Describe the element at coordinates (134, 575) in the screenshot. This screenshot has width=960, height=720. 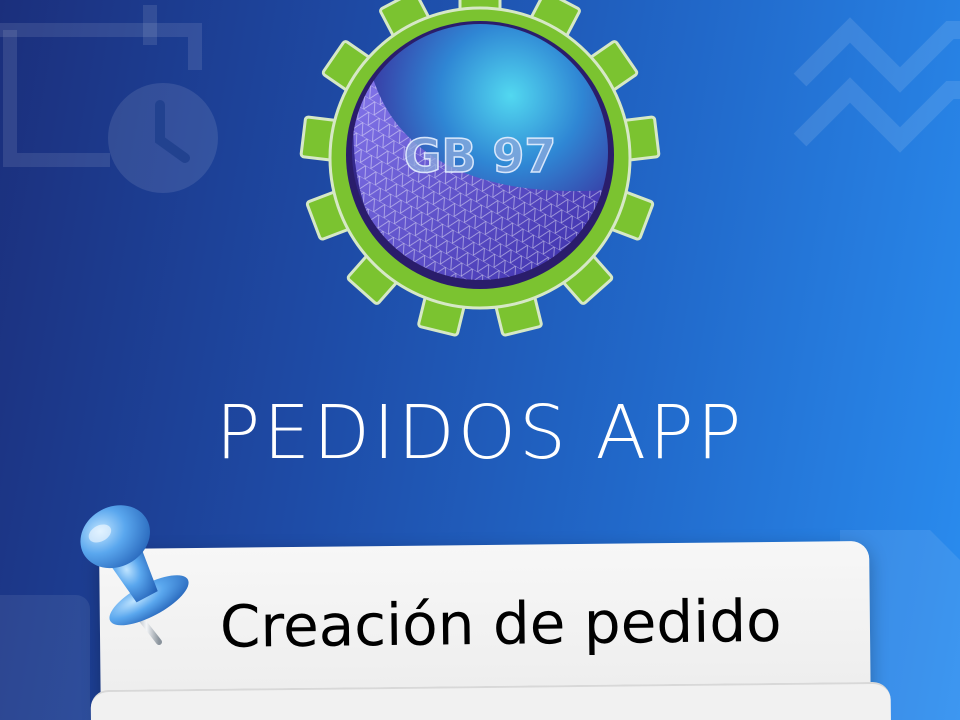
I see `pushpin-icon` at that location.